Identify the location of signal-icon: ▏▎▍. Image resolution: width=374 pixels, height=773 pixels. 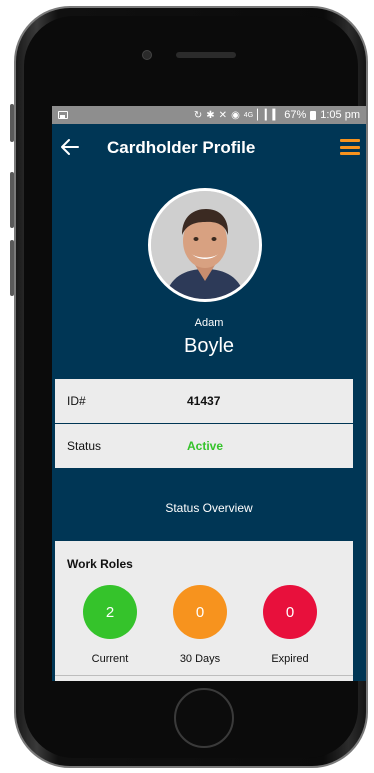
(269, 115).